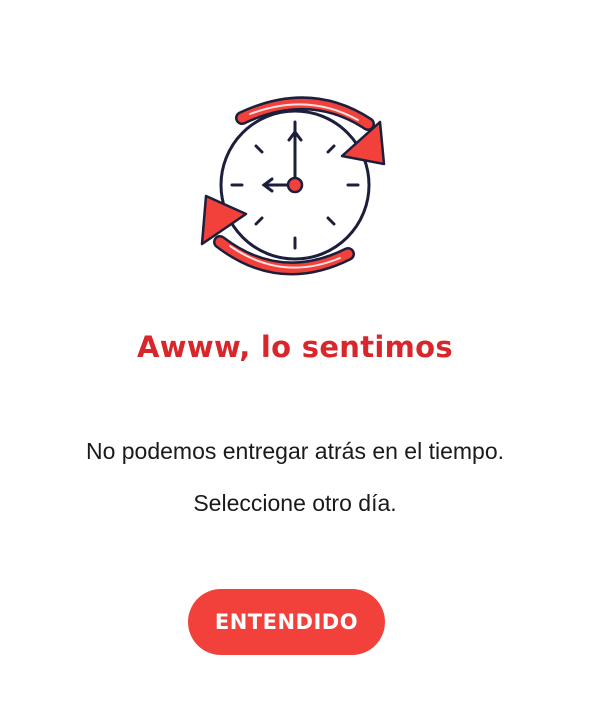 This screenshot has height=709, width=590. What do you see at coordinates (295, 187) in the screenshot?
I see `clock-refresh-icon` at bounding box center [295, 187].